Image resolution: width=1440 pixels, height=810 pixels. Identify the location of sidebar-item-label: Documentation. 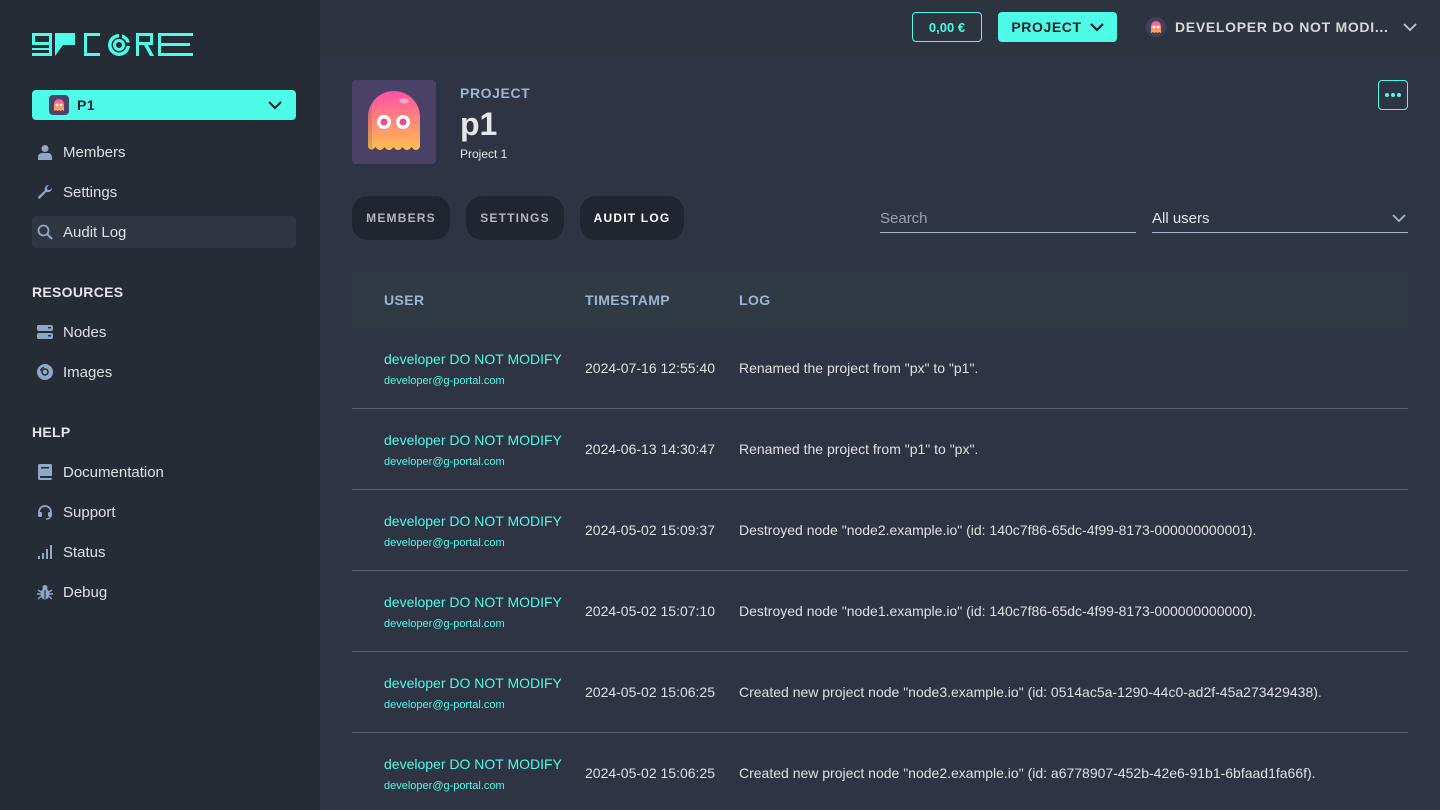
(113, 472).